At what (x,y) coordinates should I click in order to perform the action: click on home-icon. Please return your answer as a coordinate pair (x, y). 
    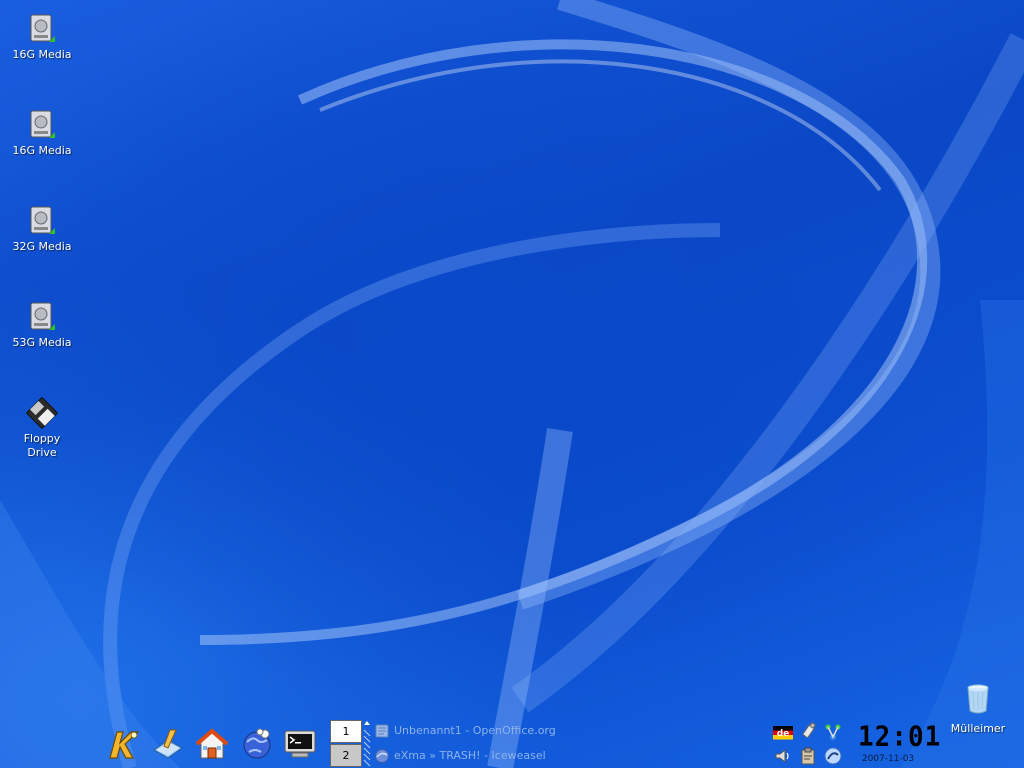
    Looking at the image, I should click on (212, 743).